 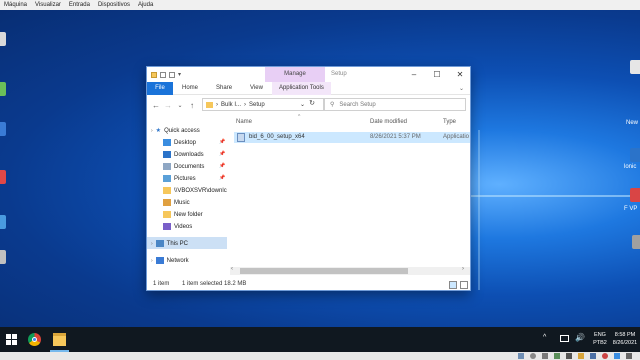 What do you see at coordinates (179, 142) in the screenshot?
I see `nav-desktop: Desktop` at bounding box center [179, 142].